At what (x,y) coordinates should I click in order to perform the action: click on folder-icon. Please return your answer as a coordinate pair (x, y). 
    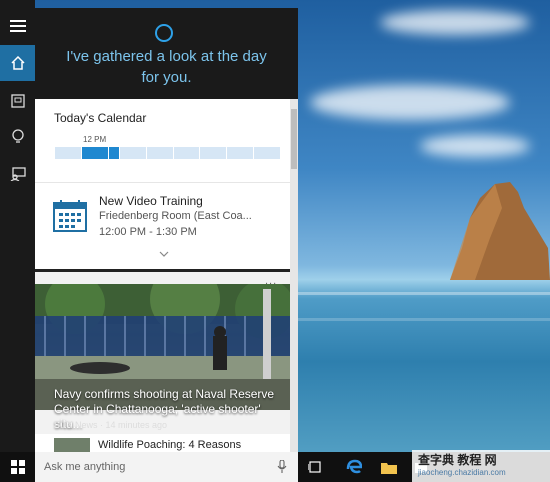
    Looking at the image, I should click on (389, 468).